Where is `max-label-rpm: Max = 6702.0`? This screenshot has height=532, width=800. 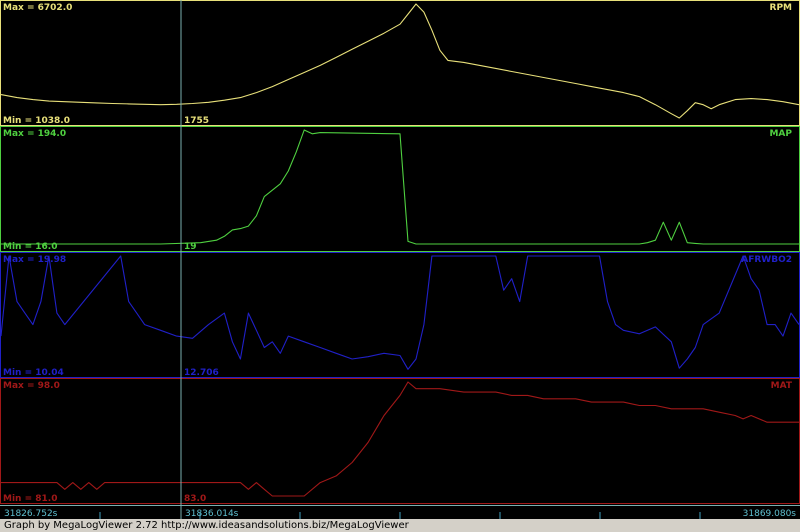 max-label-rpm: Max = 6702.0 is located at coordinates (37, 8).